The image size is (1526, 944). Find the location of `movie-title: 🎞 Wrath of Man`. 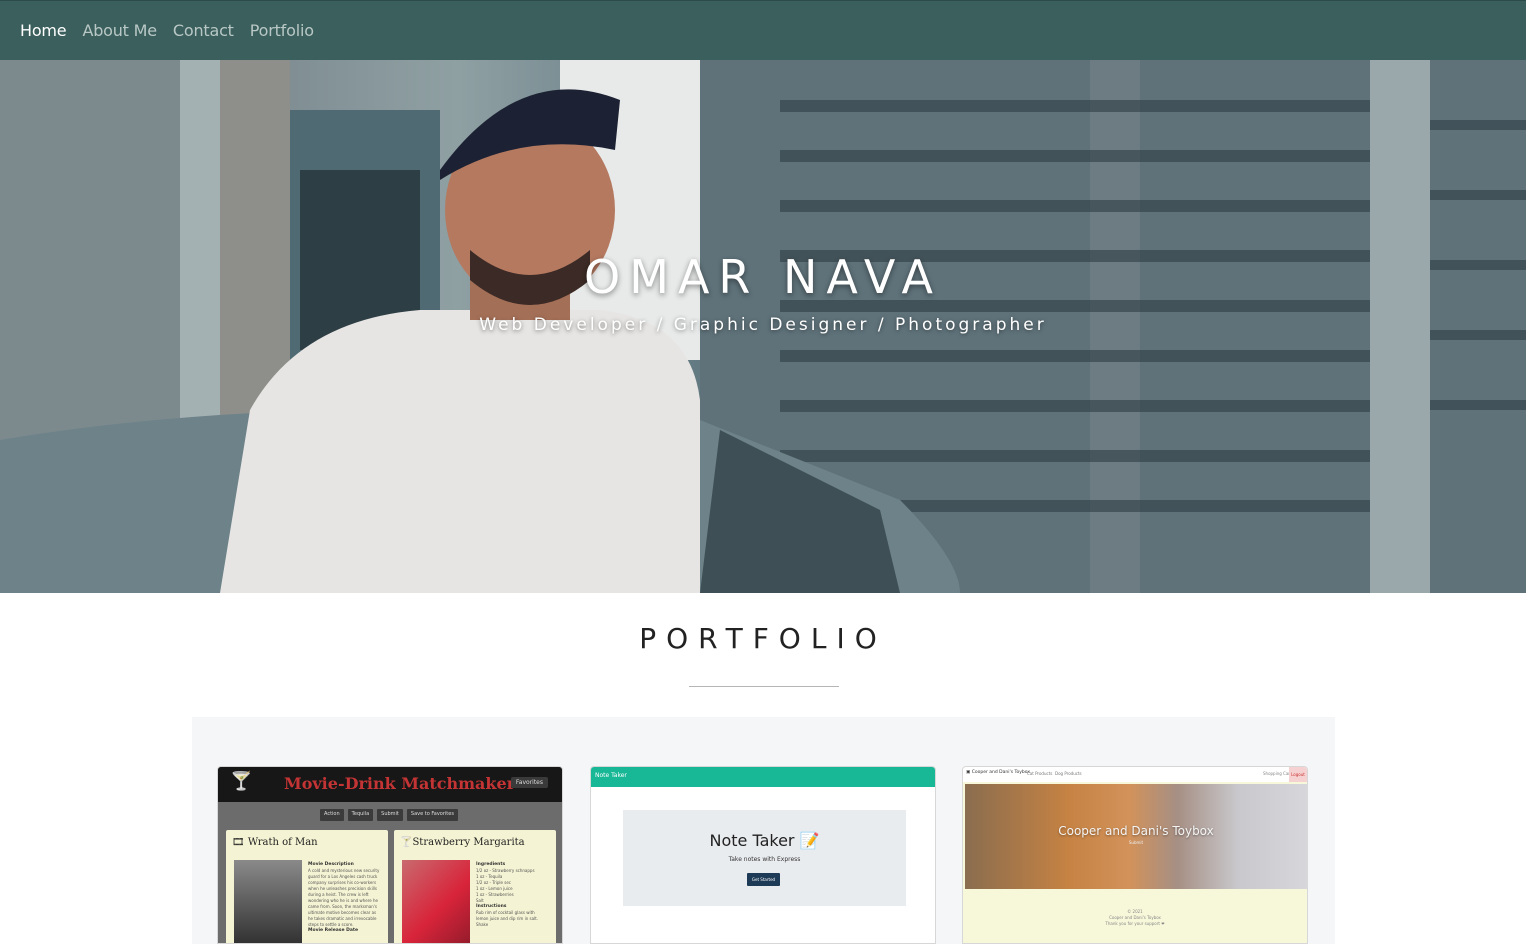

movie-title: 🎞 Wrath of Man is located at coordinates (275, 842).